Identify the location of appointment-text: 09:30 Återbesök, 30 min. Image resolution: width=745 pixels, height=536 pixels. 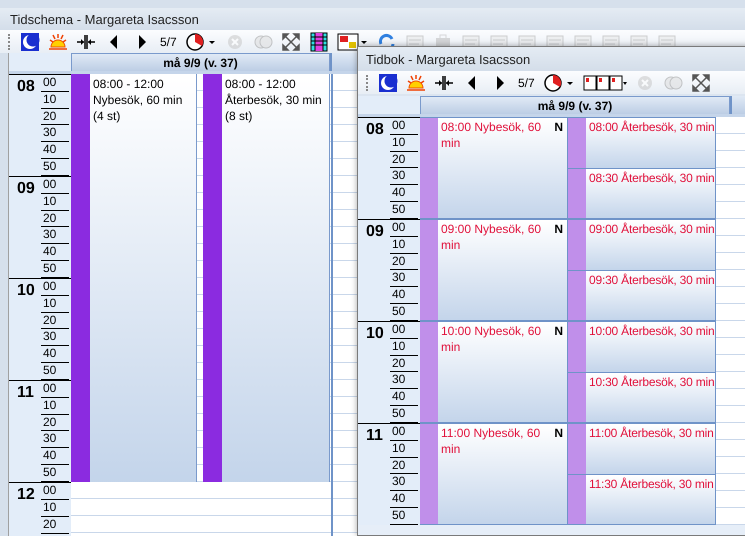
(651, 280).